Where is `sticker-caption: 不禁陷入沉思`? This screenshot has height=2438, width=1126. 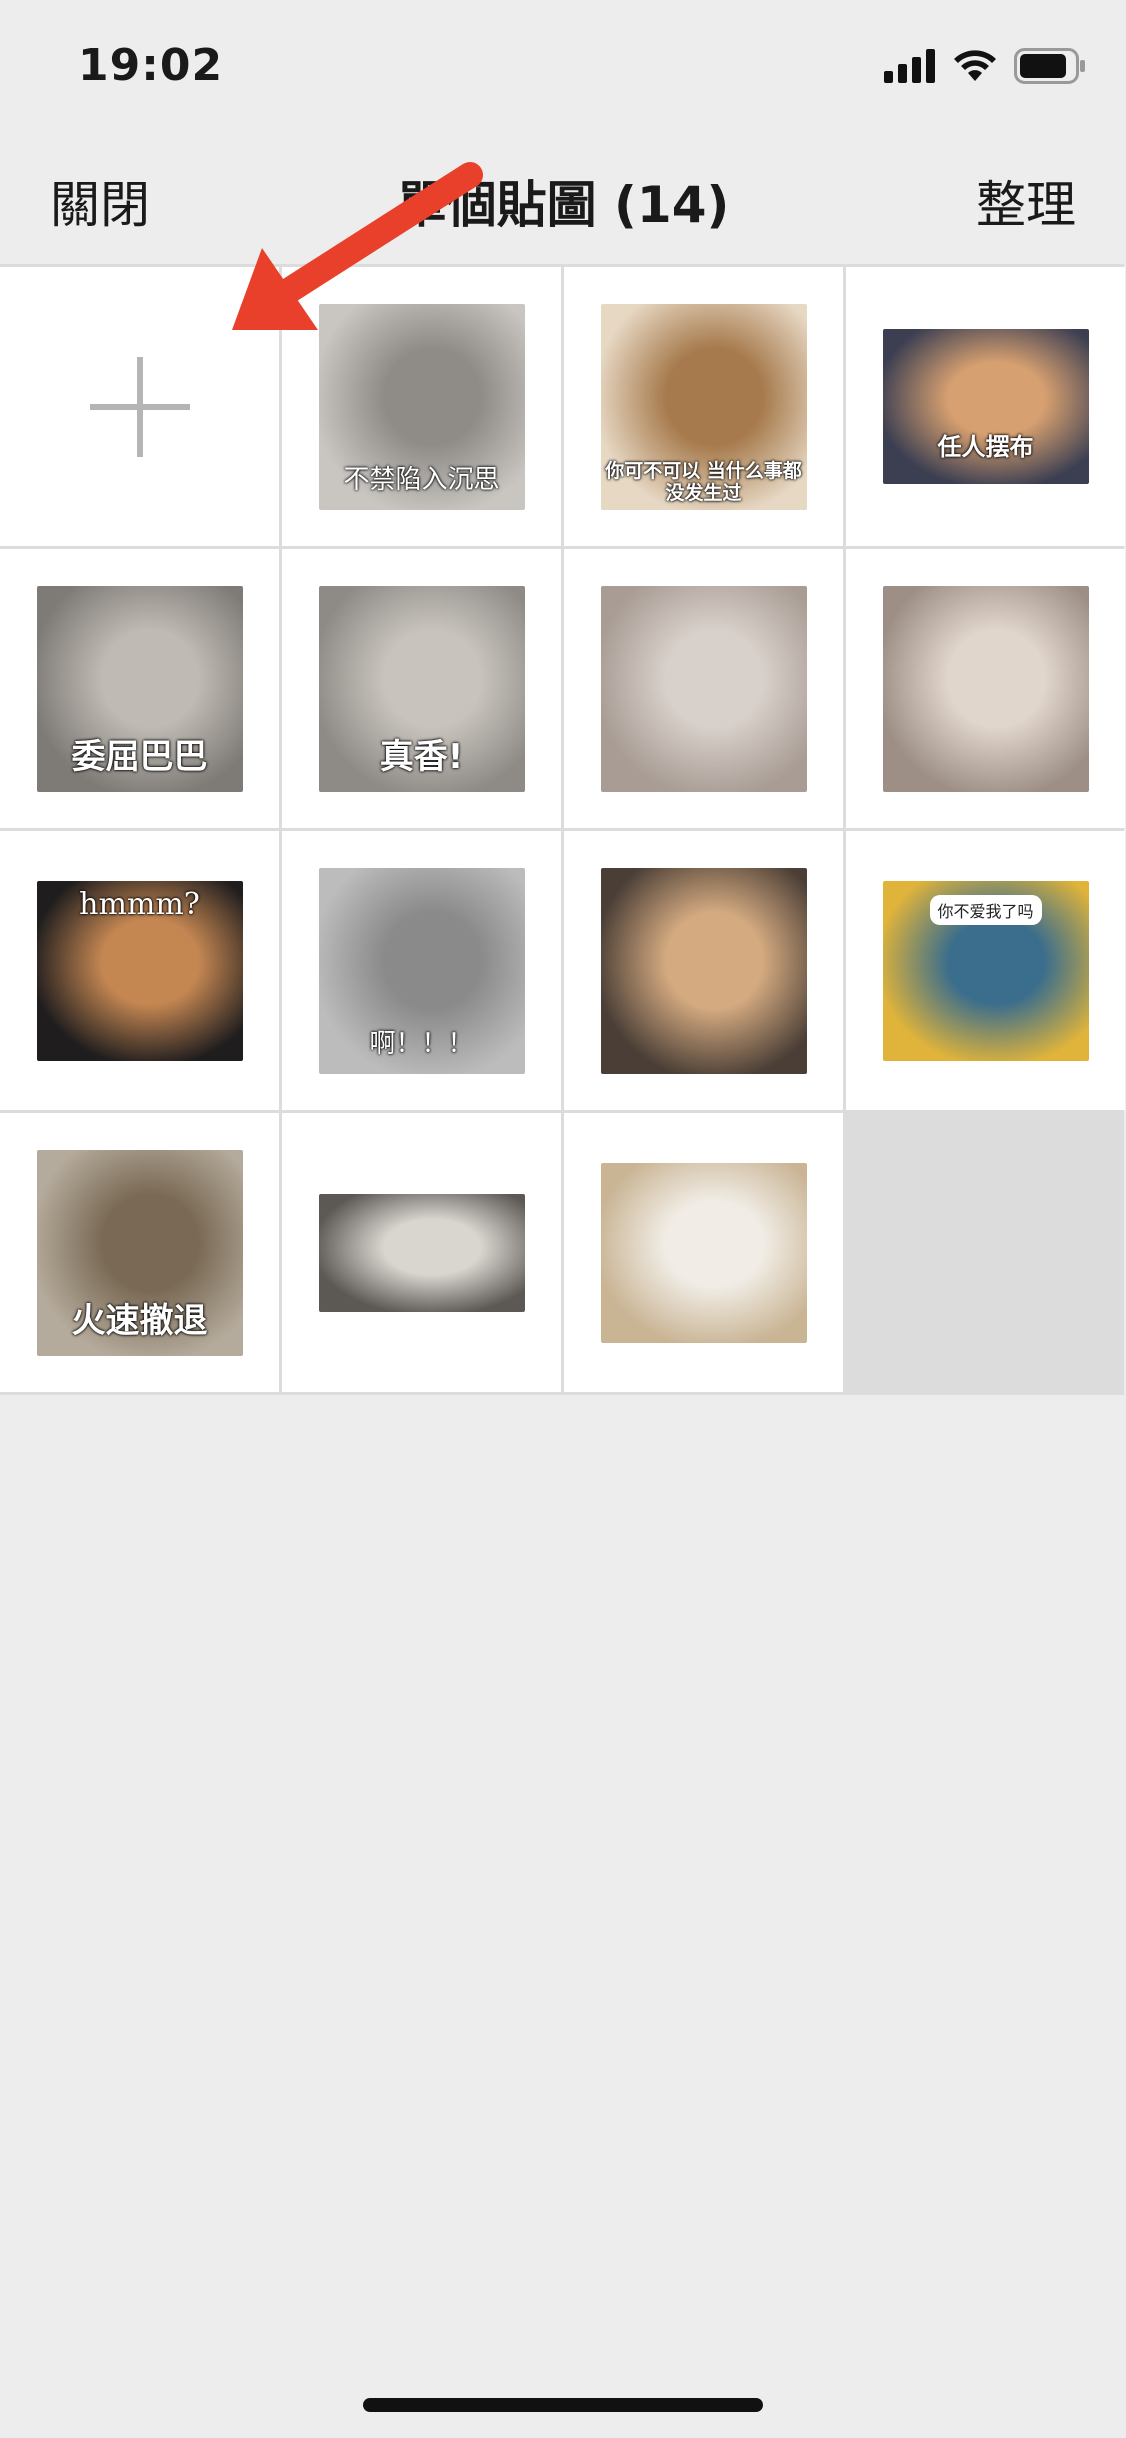 sticker-caption: 不禁陷入沉思 is located at coordinates (421, 479).